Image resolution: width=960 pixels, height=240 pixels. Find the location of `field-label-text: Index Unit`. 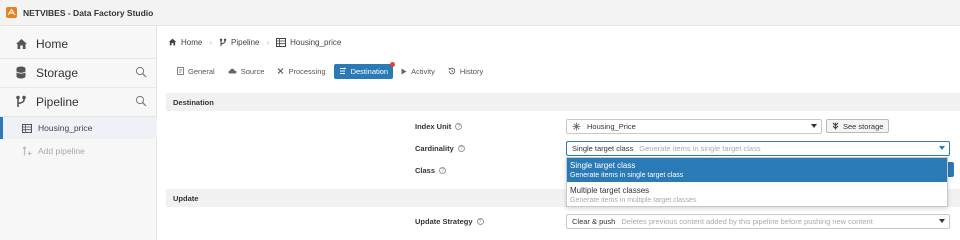

field-label-text: Index Unit is located at coordinates (433, 126).